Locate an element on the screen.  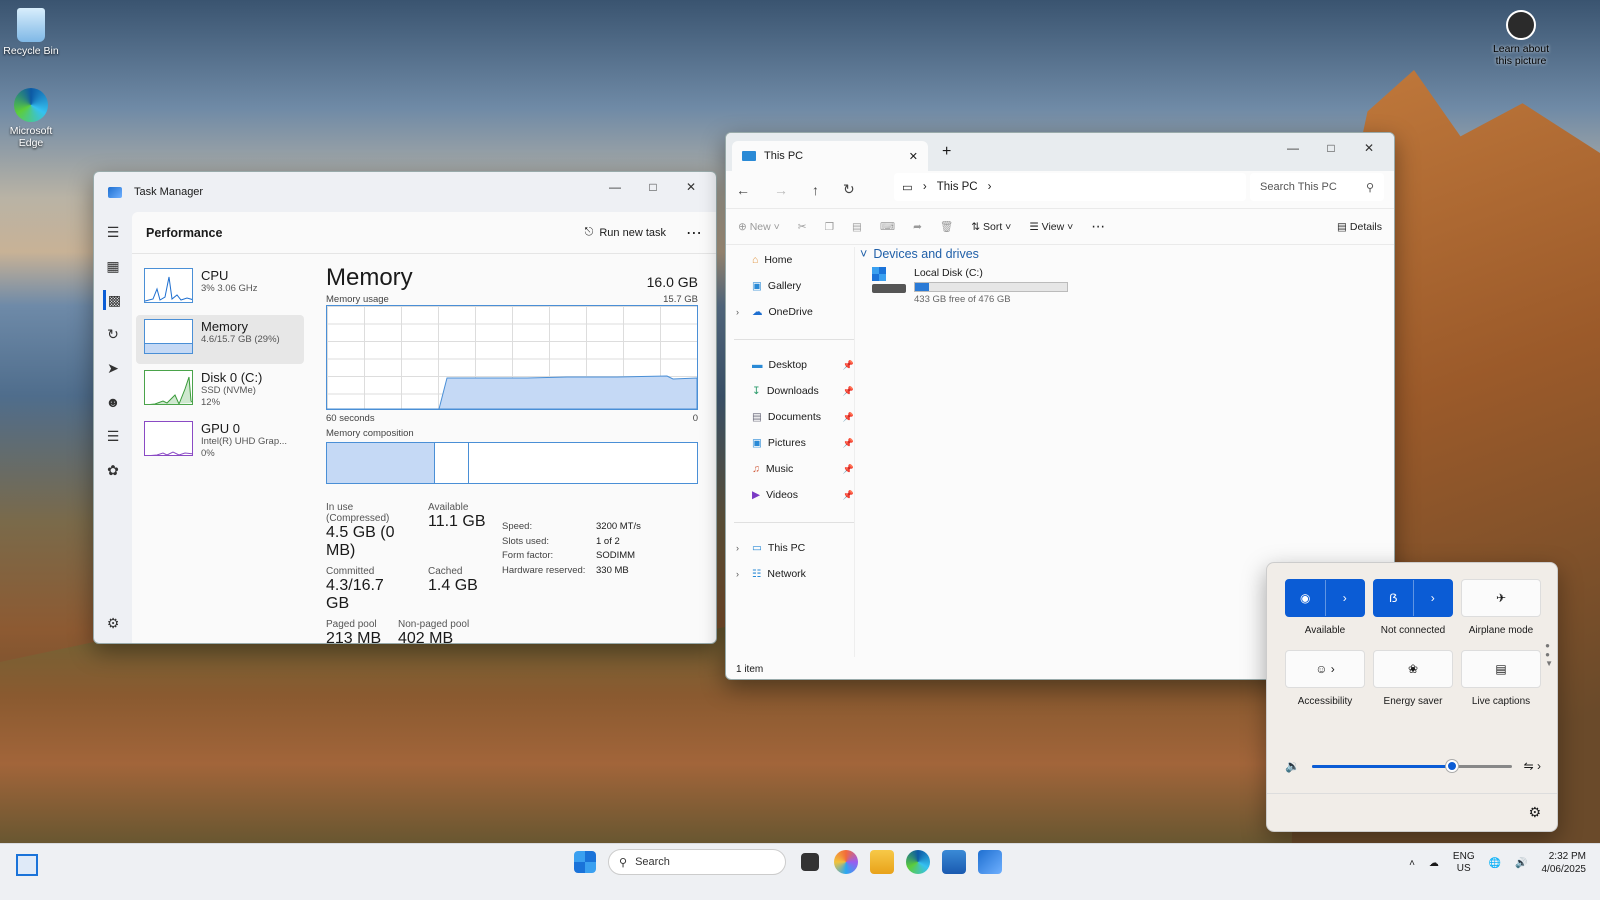
perf-item-gpu: GPU 0 Intel(R) UHD Grap... 0% is located at coordinates (220, 441).